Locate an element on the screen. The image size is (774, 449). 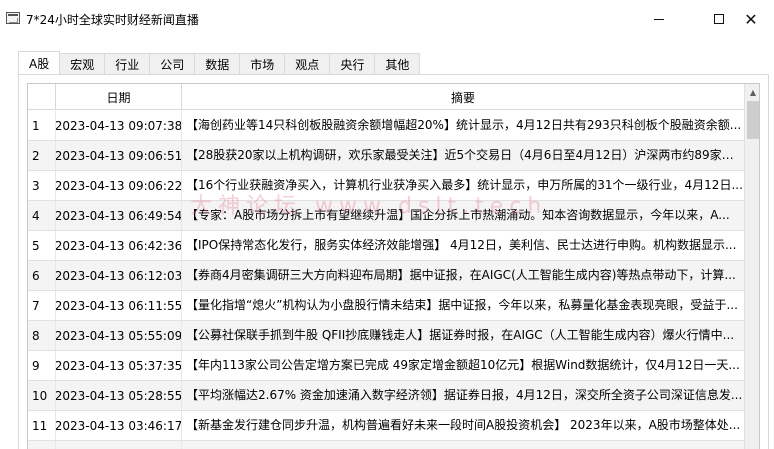
row-date: 2023-04-13 05:55:09 is located at coordinates (119, 335).